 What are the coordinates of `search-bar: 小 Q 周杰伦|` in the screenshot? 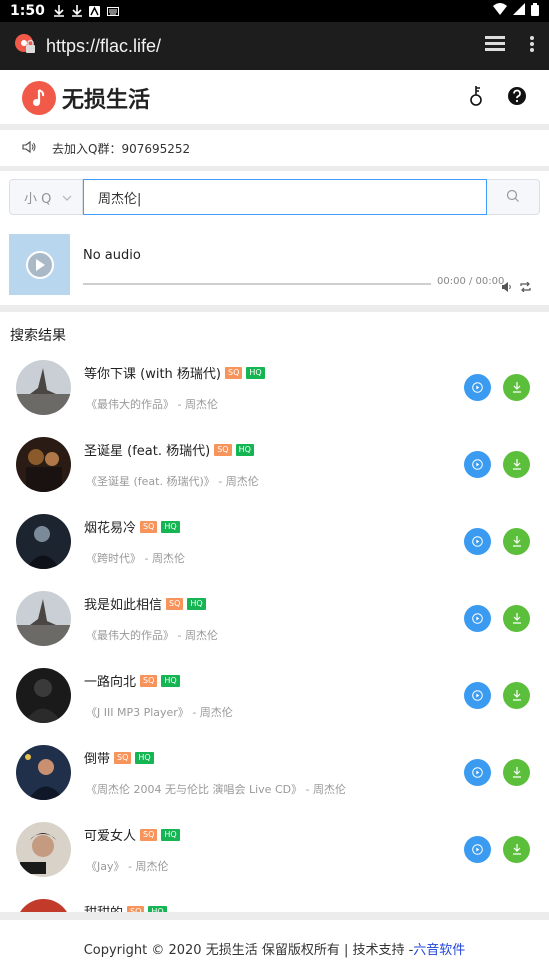 It's located at (274, 197).